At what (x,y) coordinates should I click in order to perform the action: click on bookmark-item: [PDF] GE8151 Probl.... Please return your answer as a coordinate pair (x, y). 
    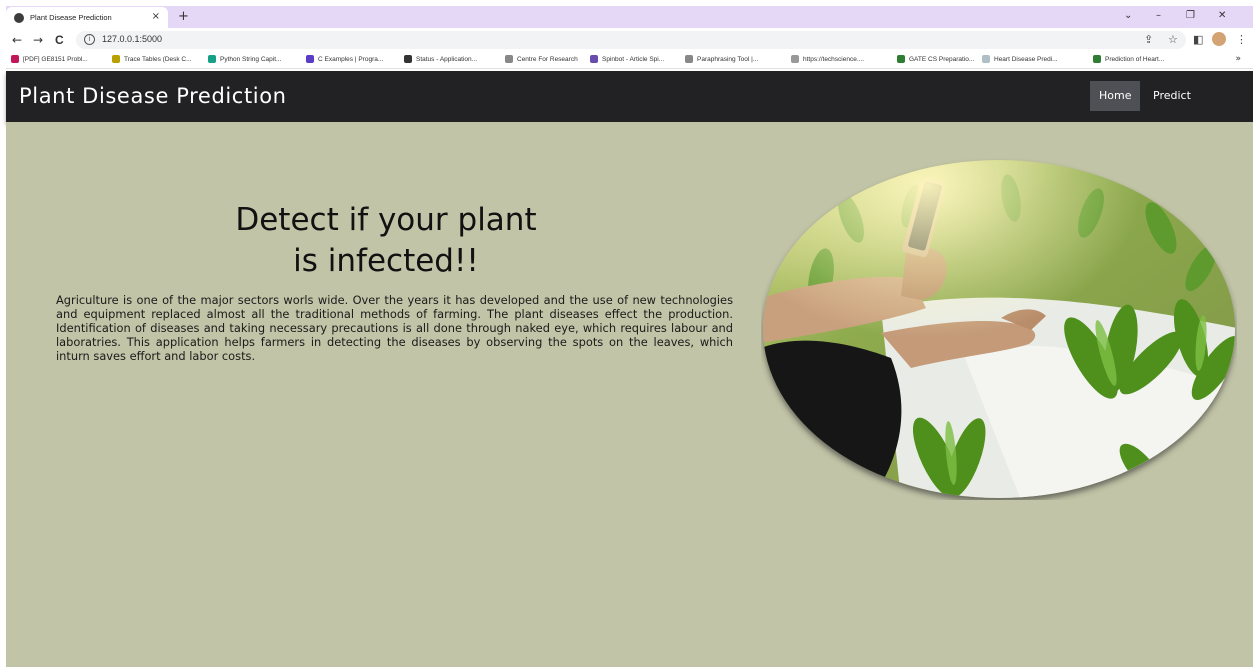
    Looking at the image, I should click on (49, 59).